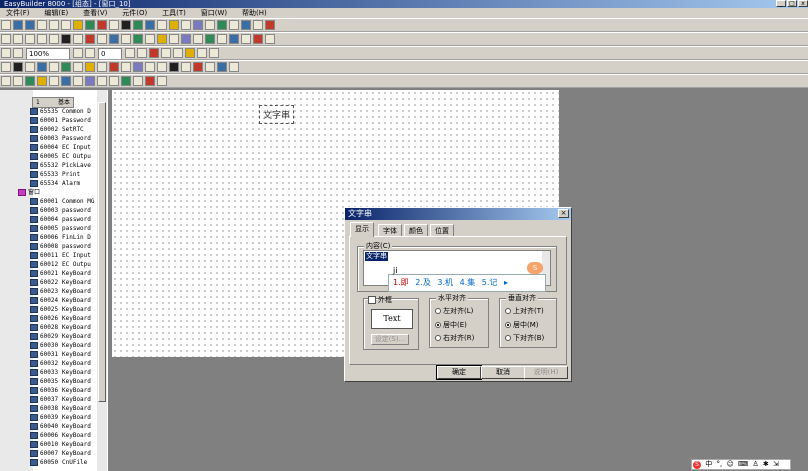 Image resolution: width=808 pixels, height=471 pixels. Describe the element at coordinates (114, 25) in the screenshot. I see `vector-icon` at that location.